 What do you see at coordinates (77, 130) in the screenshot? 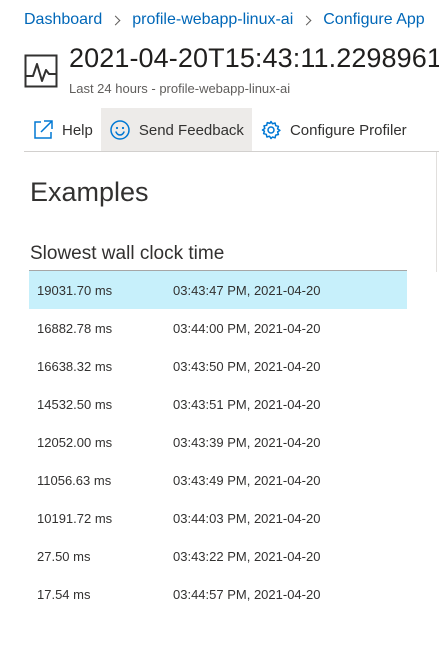
I see `help-label: Help` at bounding box center [77, 130].